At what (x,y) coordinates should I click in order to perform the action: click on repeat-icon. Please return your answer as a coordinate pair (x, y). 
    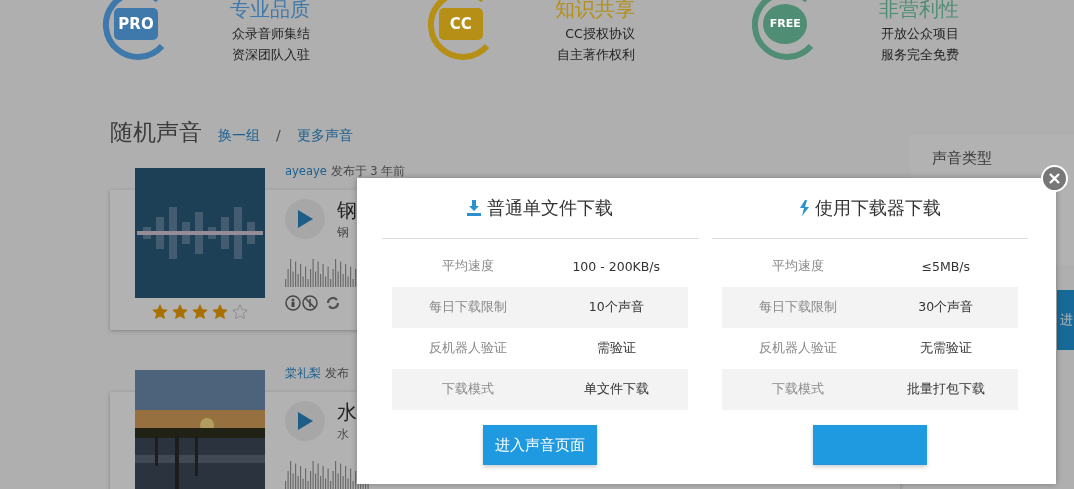
    Looking at the image, I should click on (333, 303).